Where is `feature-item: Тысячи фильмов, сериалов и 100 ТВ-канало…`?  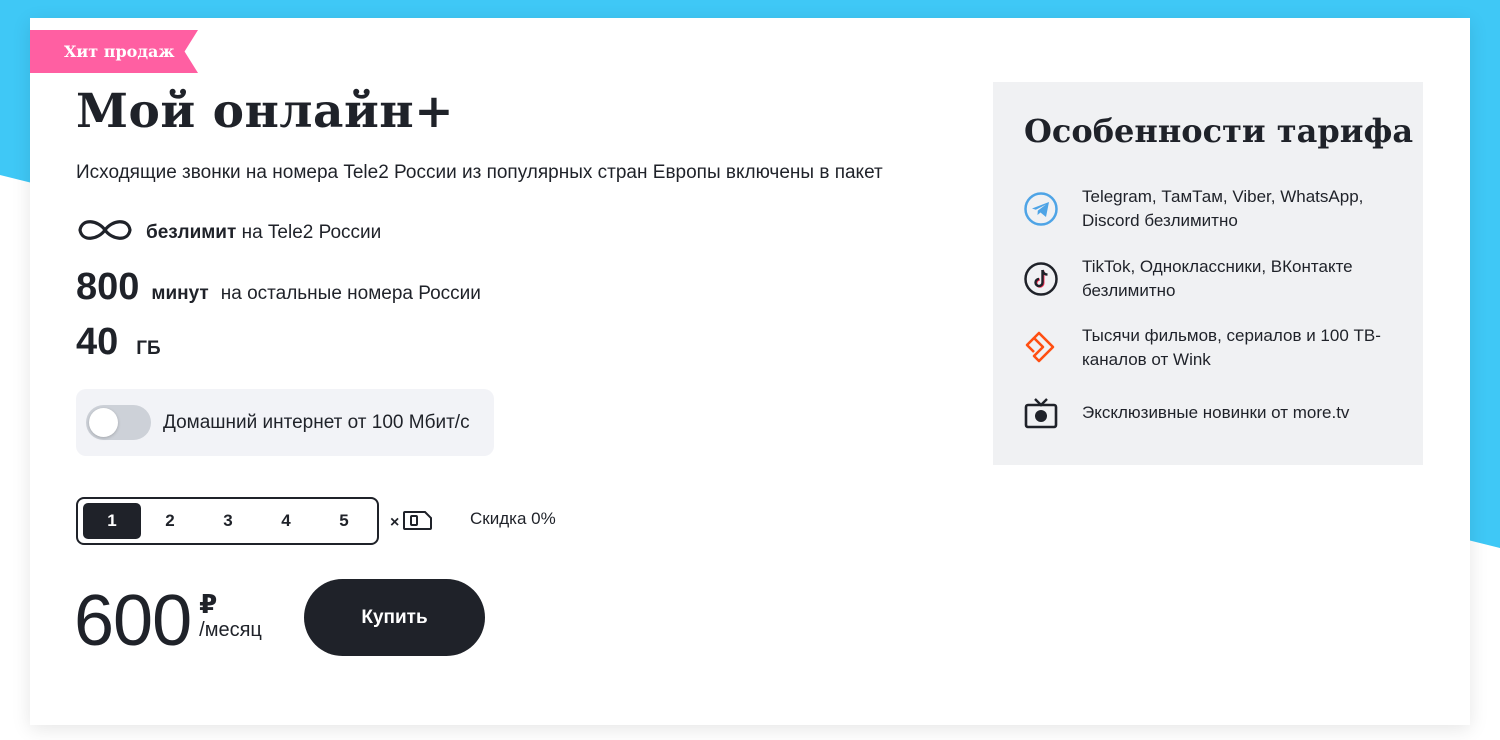
feature-item: Тысячи фильмов, сериалов и 100 ТВ-канало… is located at coordinates (1213, 348).